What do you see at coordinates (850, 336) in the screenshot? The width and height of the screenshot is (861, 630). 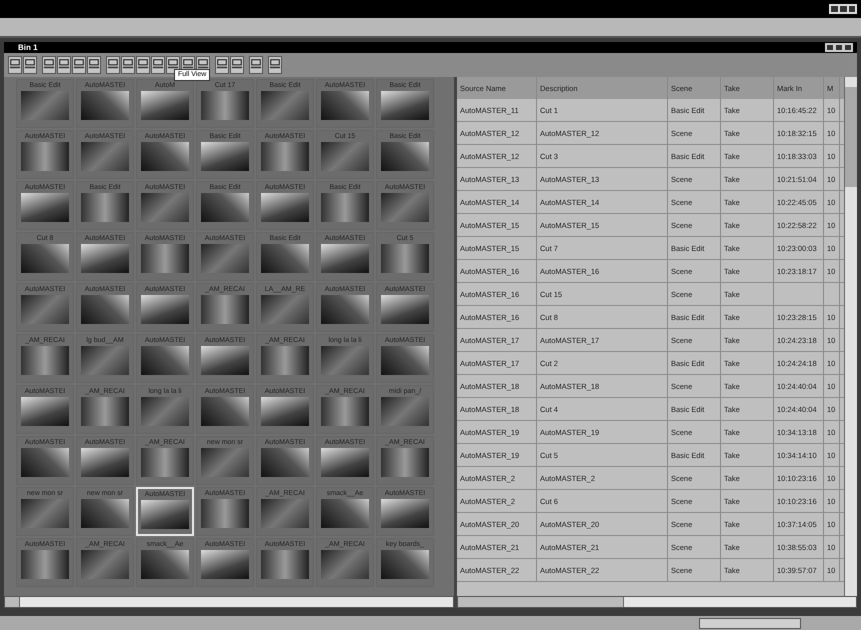 I see `vertical-scrollbar` at bounding box center [850, 336].